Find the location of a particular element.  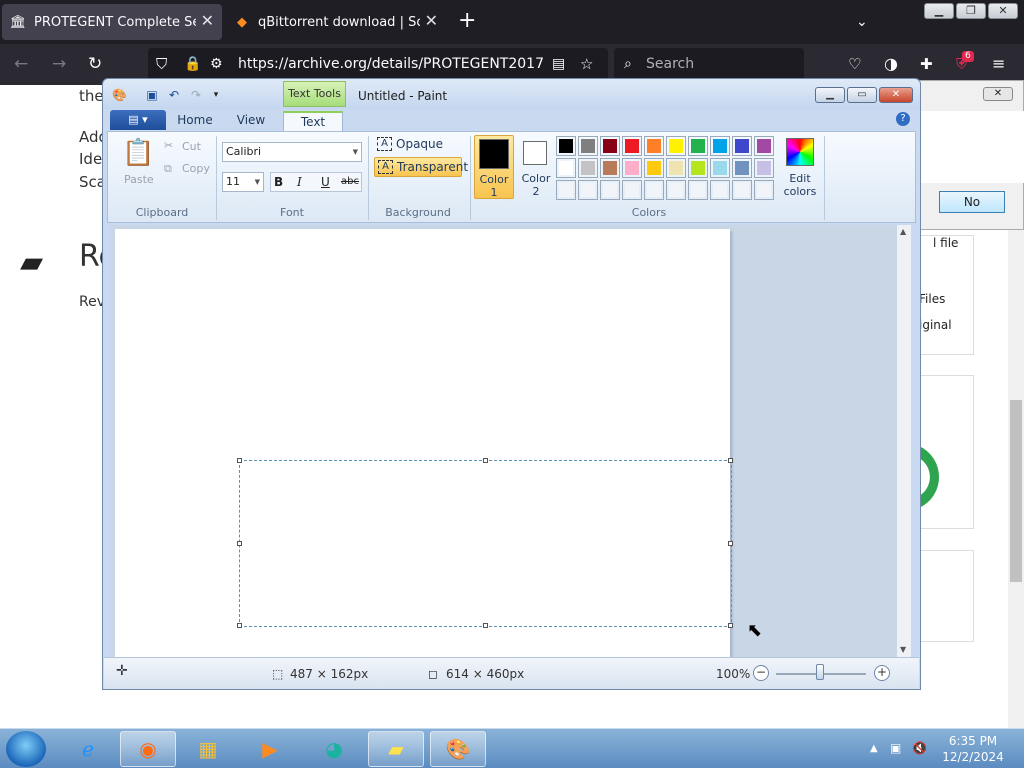

permissions-icon: ⚙ is located at coordinates (216, 64).